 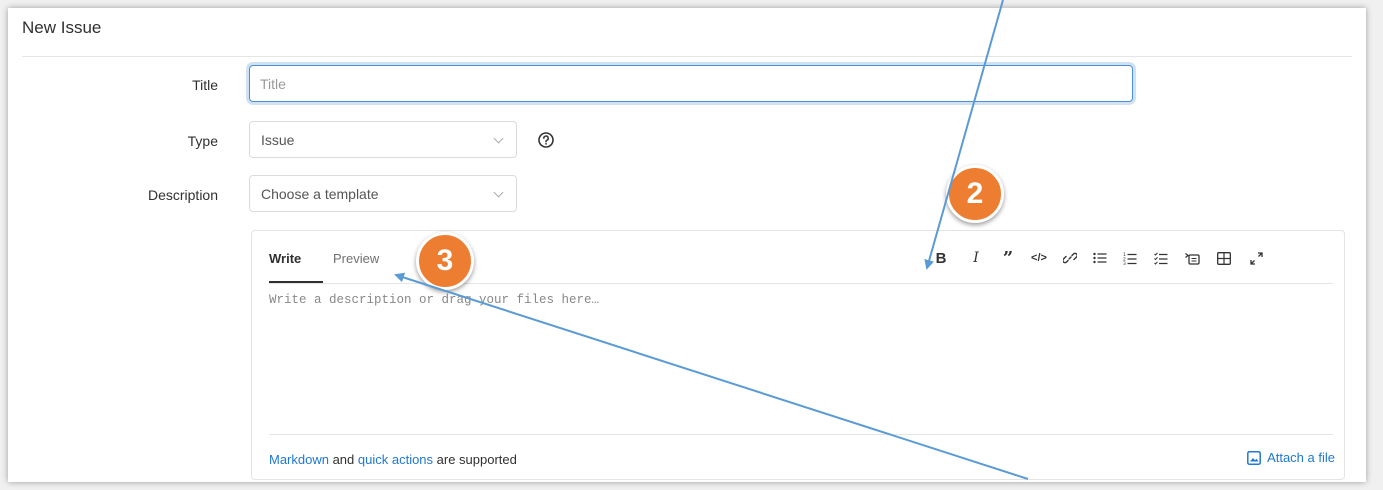 What do you see at coordinates (356, 258) in the screenshot?
I see `tab-preview: Preview` at bounding box center [356, 258].